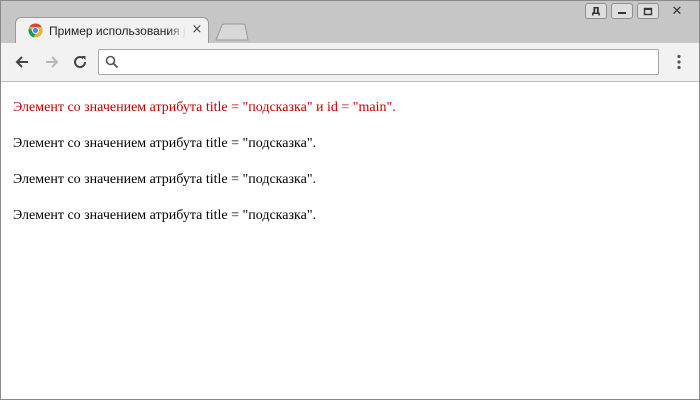  What do you see at coordinates (677, 11) in the screenshot?
I see `close-window-button: ✕` at bounding box center [677, 11].